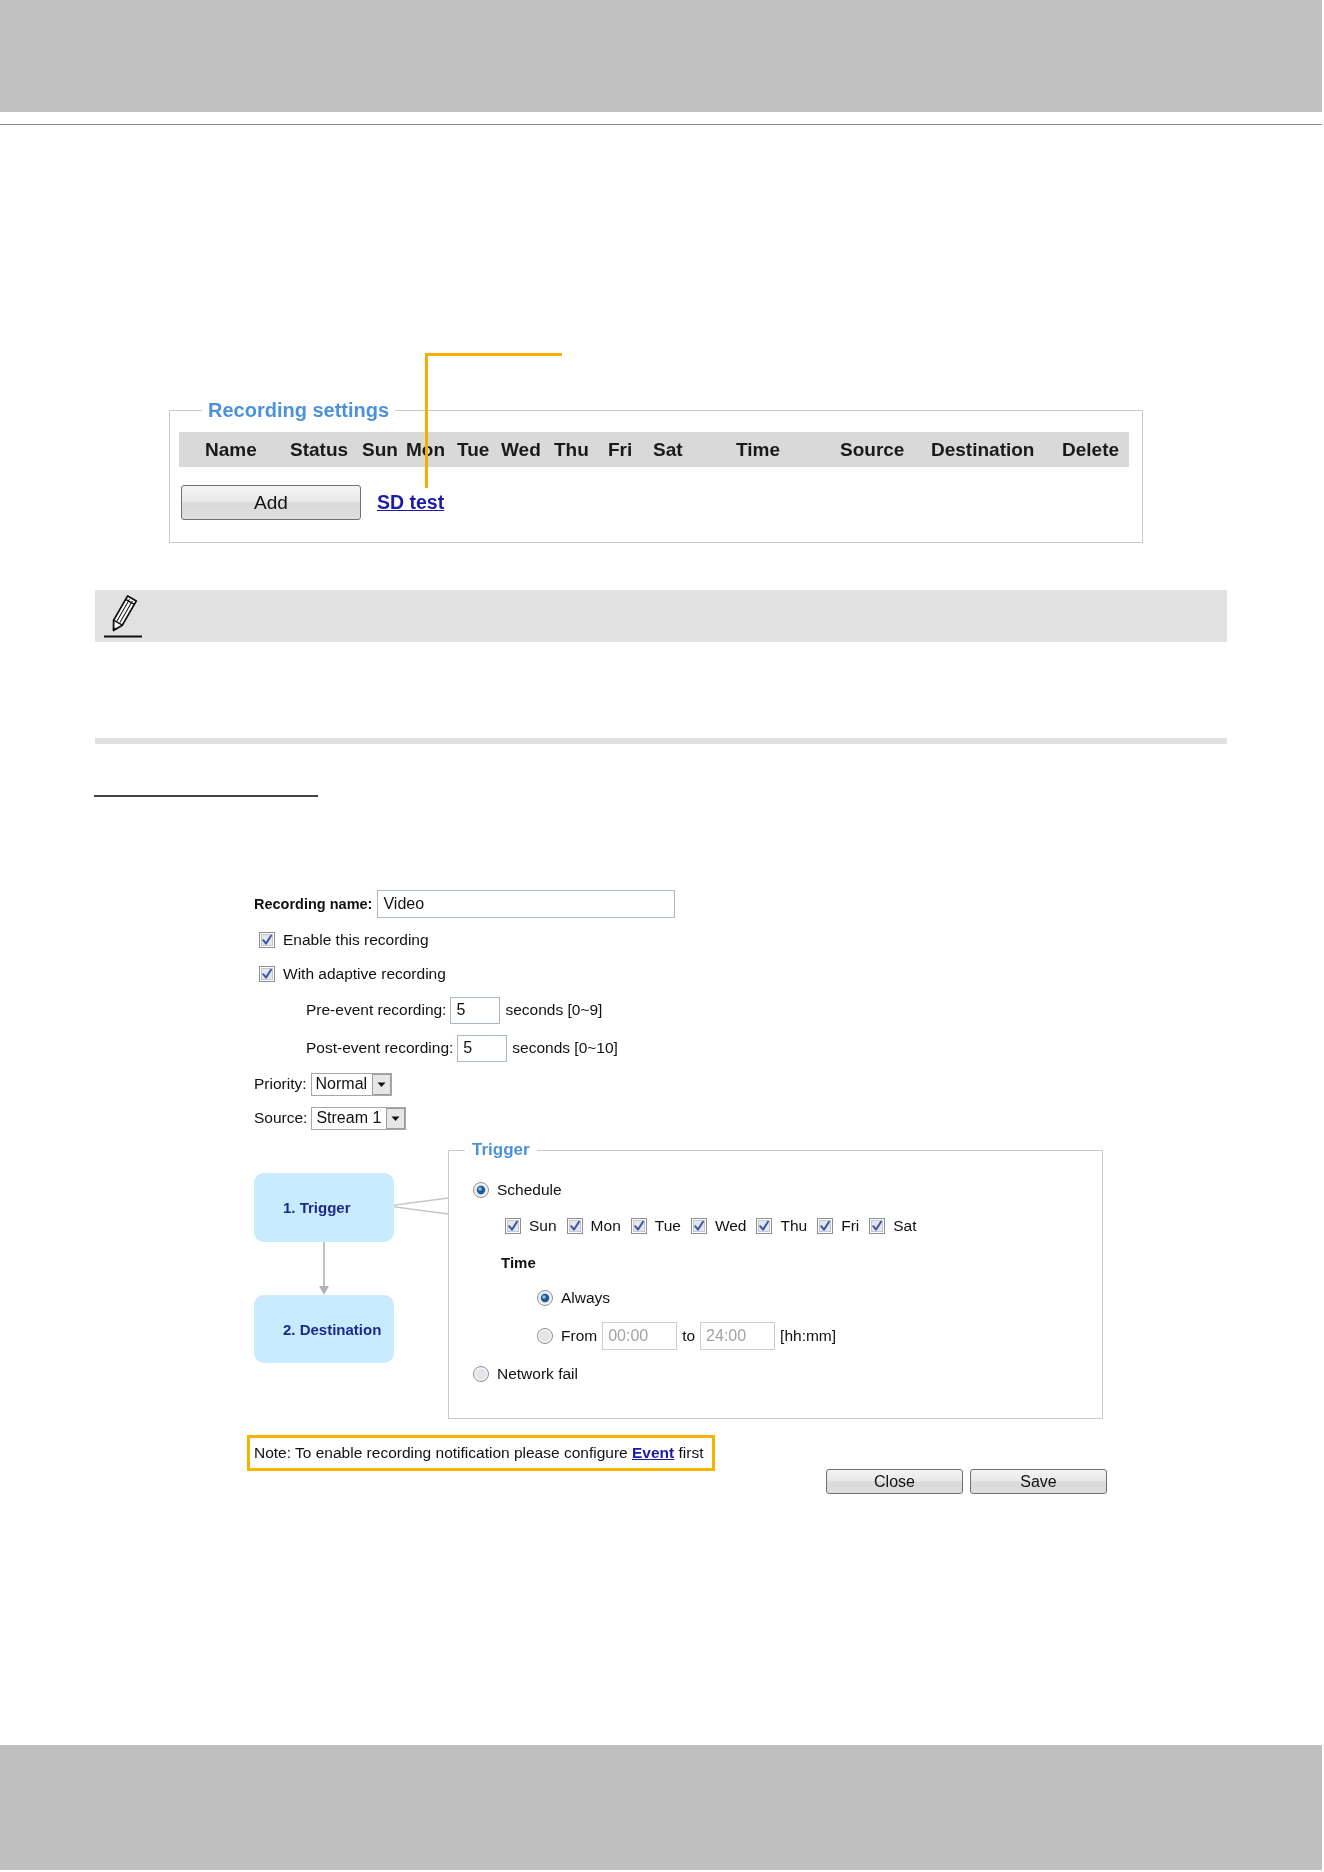  I want to click on event-link: Event, so click(653, 1452).